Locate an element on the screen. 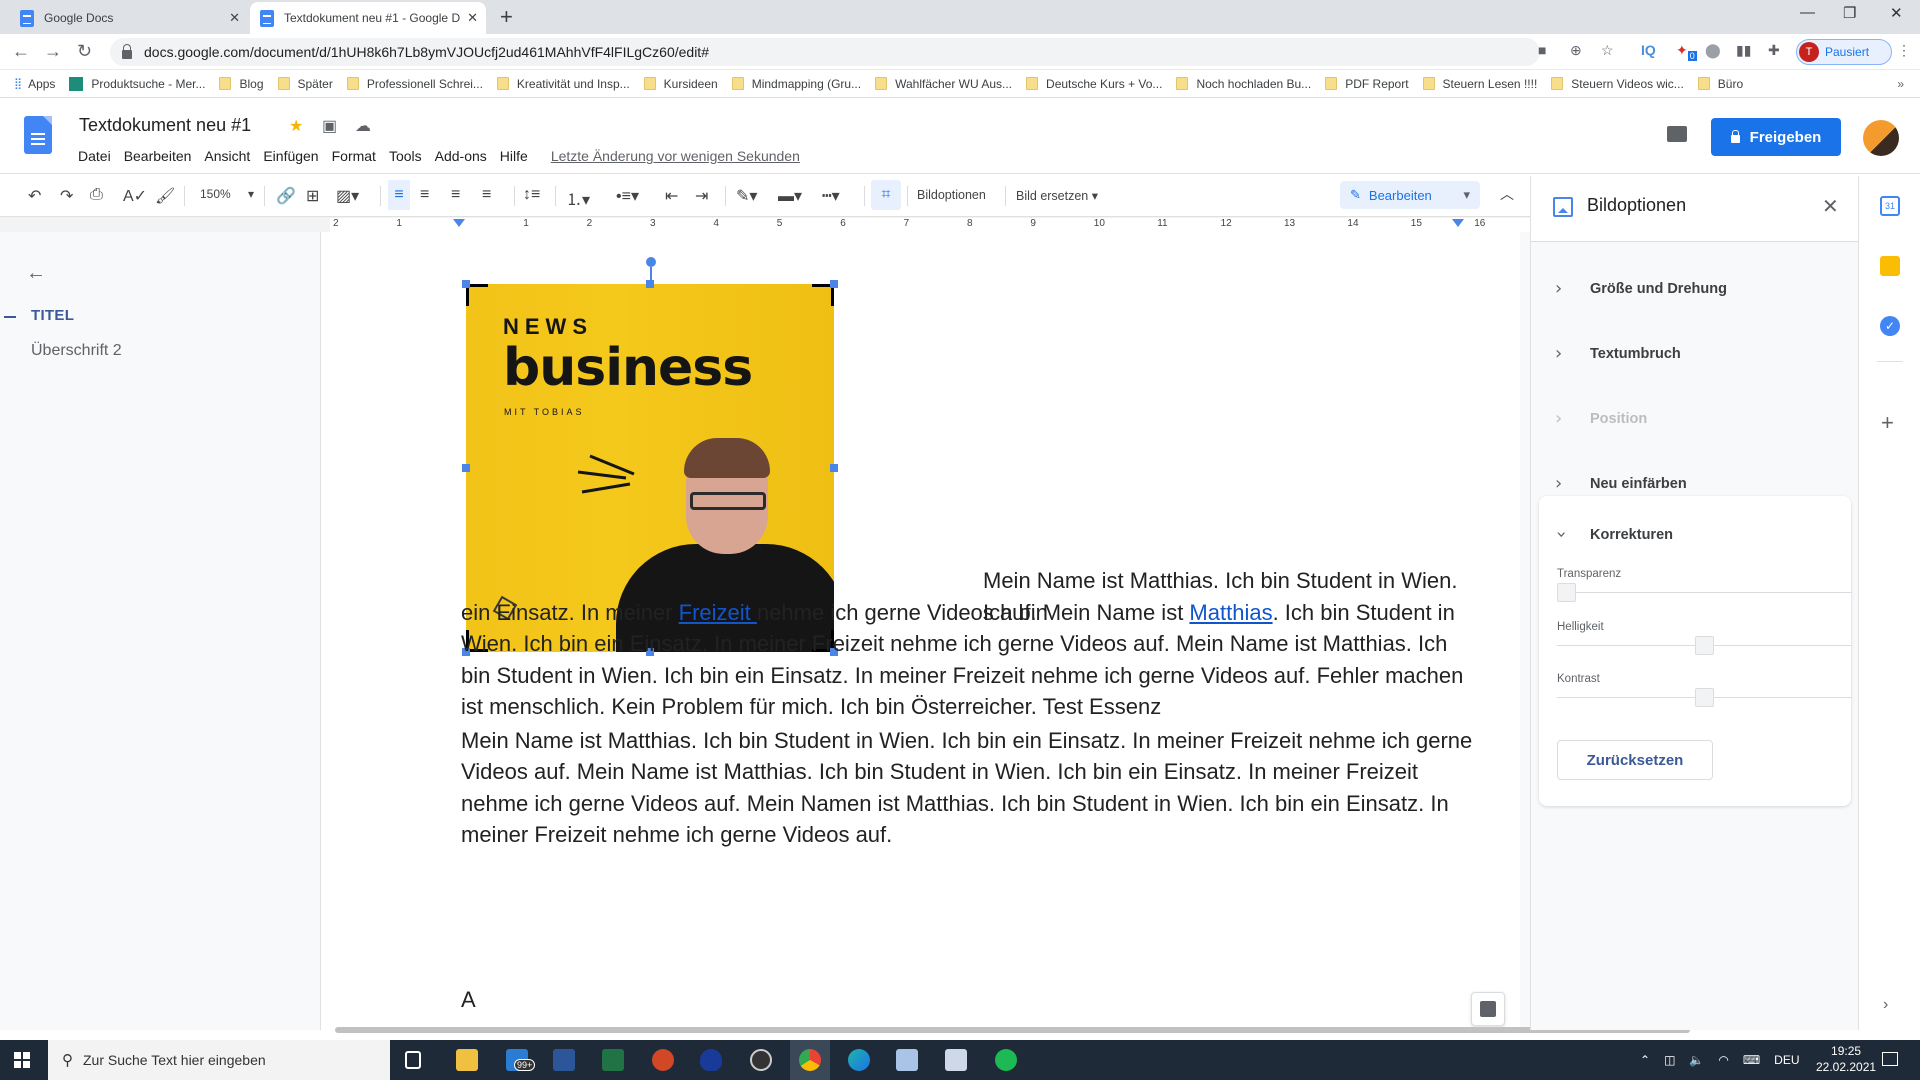  extension-badge-icon: ✦ 0 is located at coordinates (1686, 51).